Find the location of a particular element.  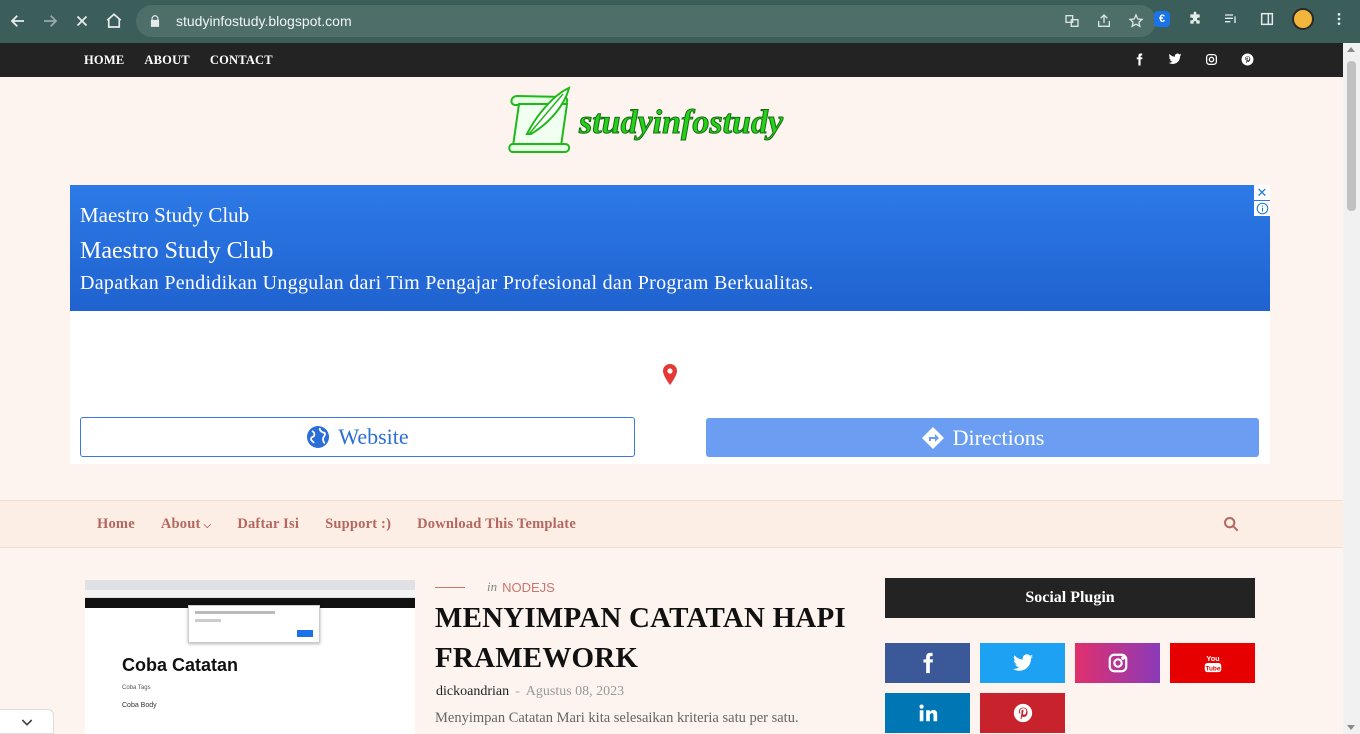

url-text: studyinfostudy.blogspot.com is located at coordinates (264, 21).